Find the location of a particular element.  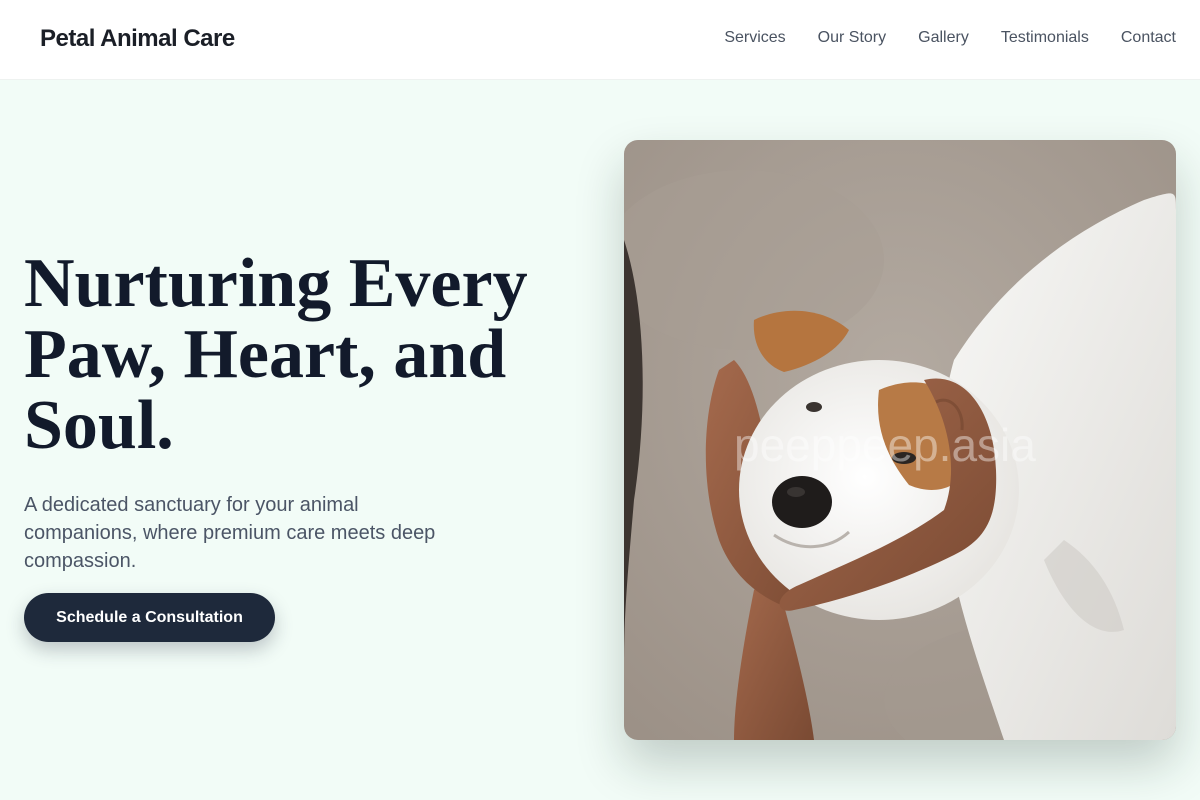

nav-link-contact: Contact is located at coordinates (1148, 38).